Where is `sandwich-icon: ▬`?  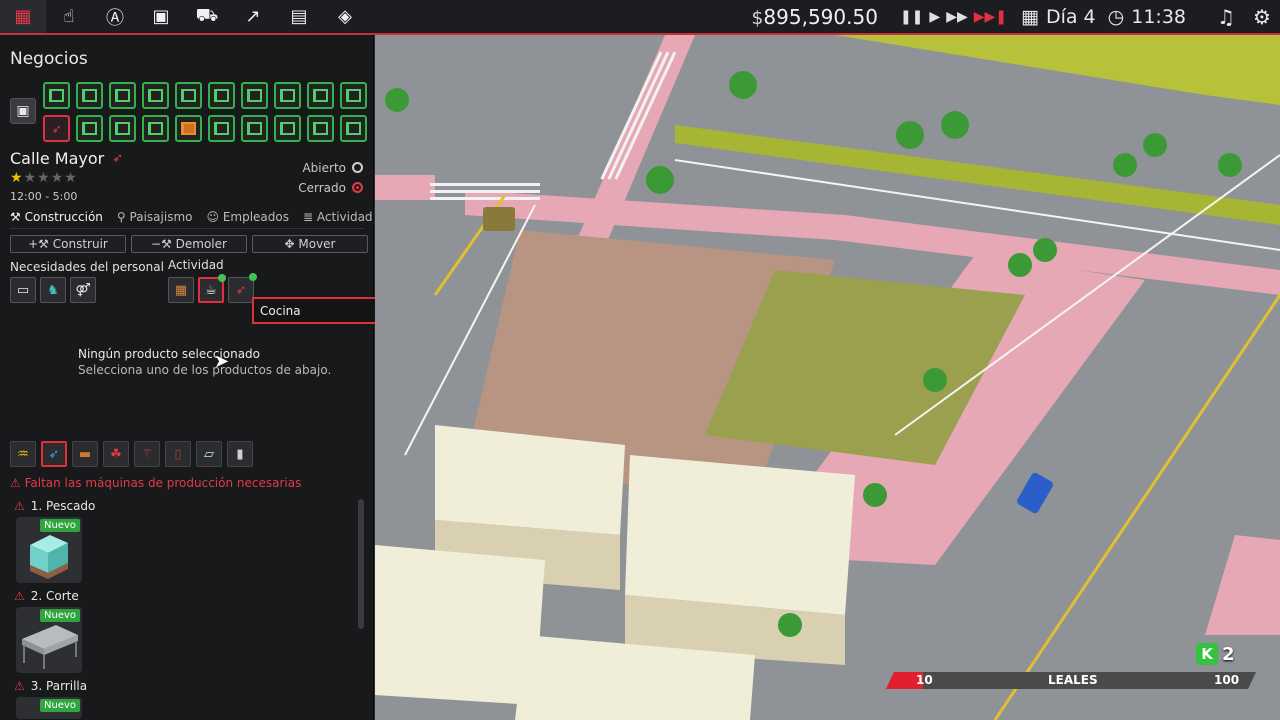
sandwich-icon: ▬ is located at coordinates (85, 454).